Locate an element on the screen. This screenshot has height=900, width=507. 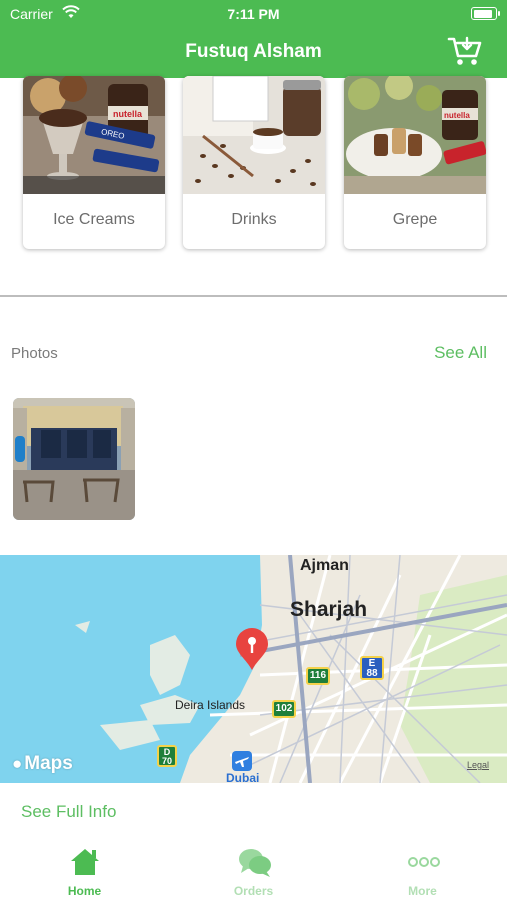
category-card-ice-creams: nutella OREO Ice Creams is located at coordinates (94, 162).